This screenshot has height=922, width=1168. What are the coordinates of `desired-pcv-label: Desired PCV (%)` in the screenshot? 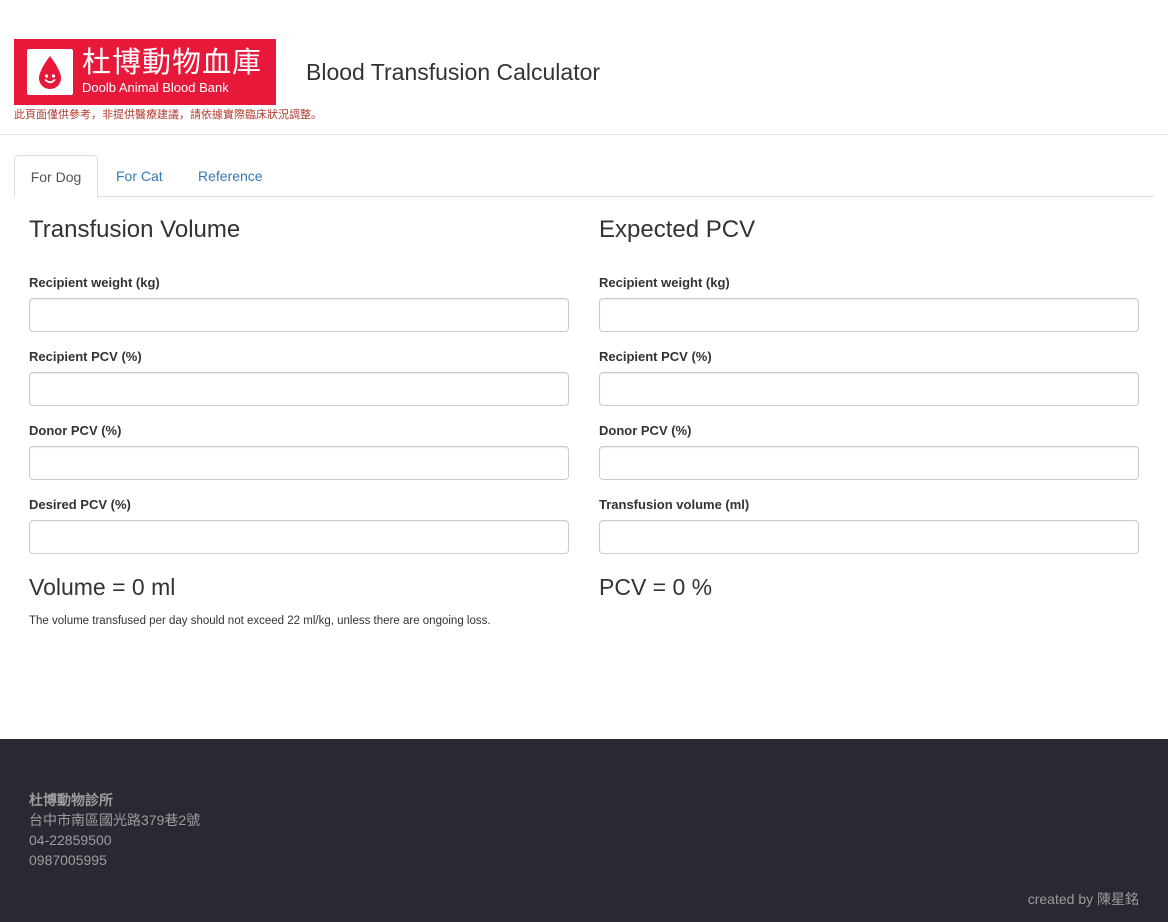 It's located at (80, 504).